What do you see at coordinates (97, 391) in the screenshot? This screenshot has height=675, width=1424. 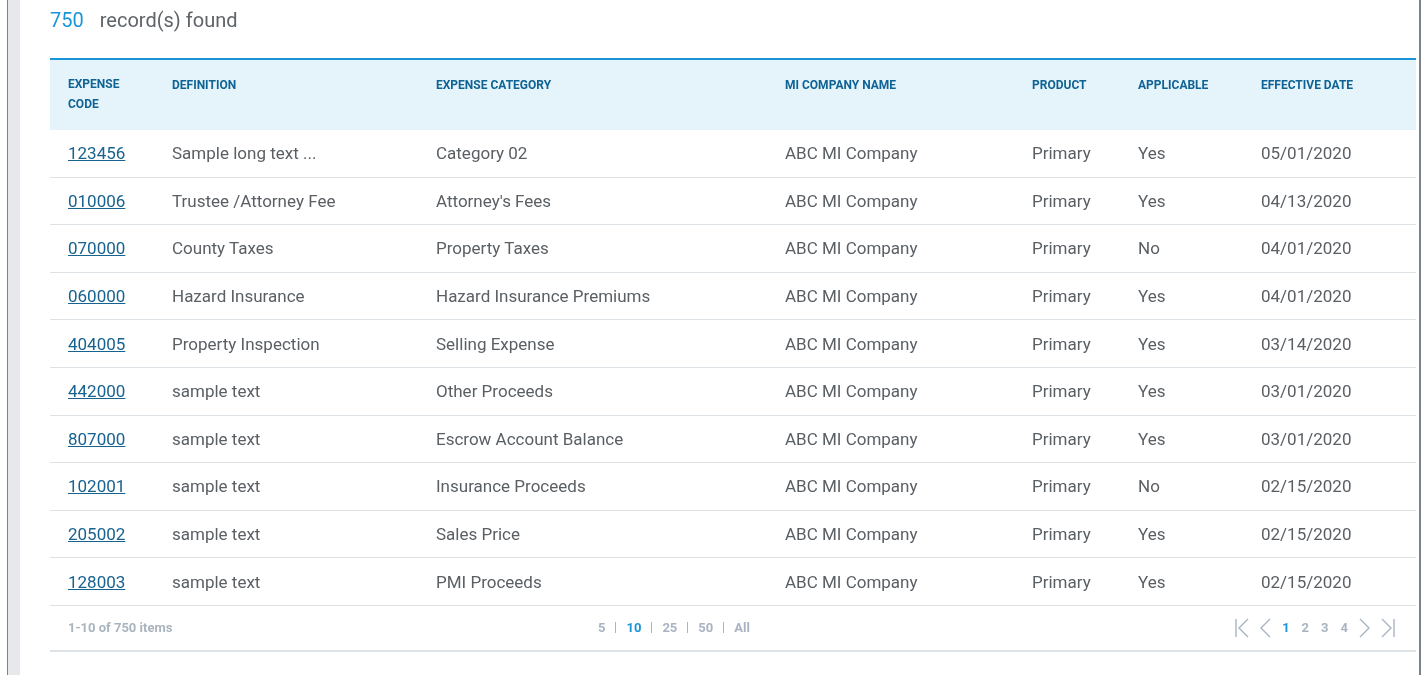 I see `expense-code-link: 442000` at bounding box center [97, 391].